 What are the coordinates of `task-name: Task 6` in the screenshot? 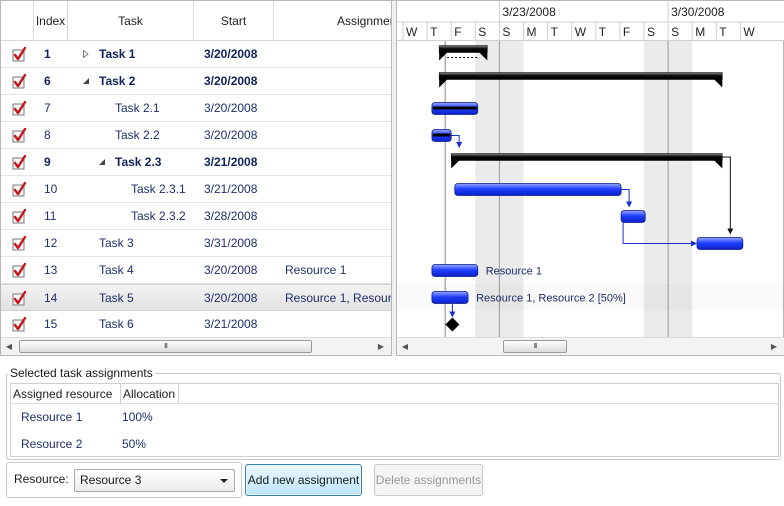 It's located at (116, 324).